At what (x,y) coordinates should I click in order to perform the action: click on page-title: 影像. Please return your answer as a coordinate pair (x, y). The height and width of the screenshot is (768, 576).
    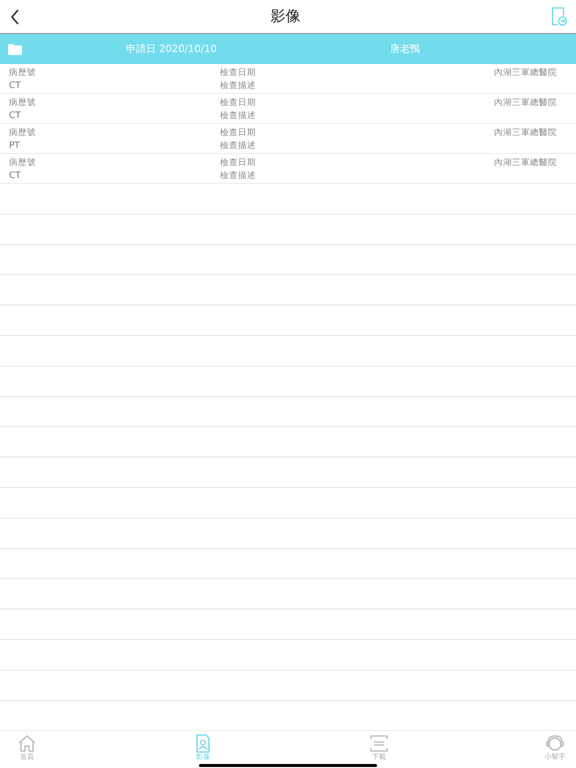
    Looking at the image, I should click on (285, 16).